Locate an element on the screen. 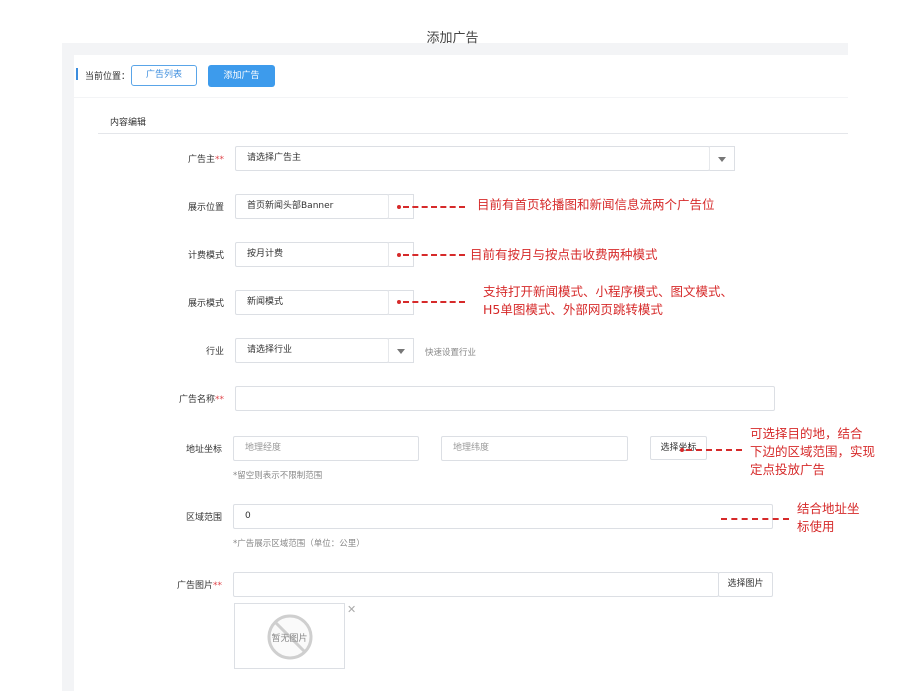 The image size is (905, 691). close-icon: ✕ is located at coordinates (351, 609).